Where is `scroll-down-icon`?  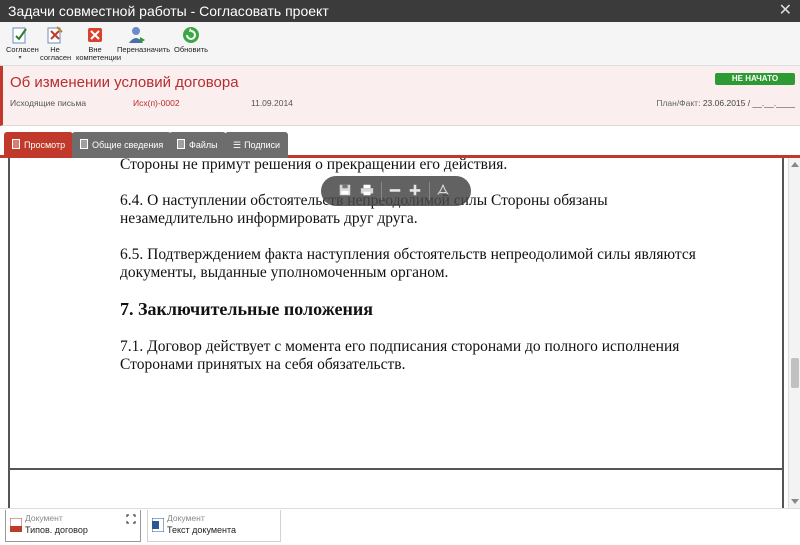
scroll-down-icon is located at coordinates (795, 501).